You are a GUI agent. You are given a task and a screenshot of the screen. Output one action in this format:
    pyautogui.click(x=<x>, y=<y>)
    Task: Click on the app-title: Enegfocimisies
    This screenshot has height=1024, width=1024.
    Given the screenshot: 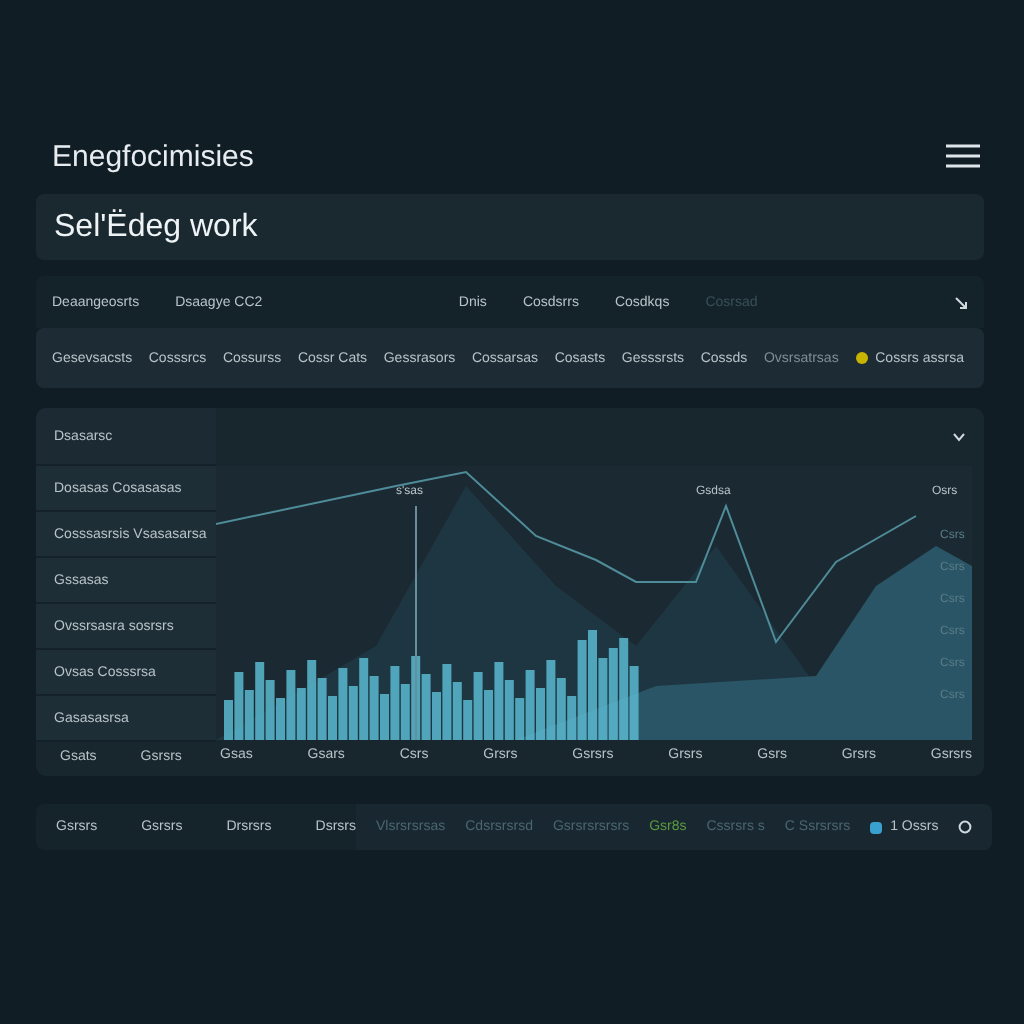 What is the action you would take?
    pyautogui.click(x=153, y=156)
    